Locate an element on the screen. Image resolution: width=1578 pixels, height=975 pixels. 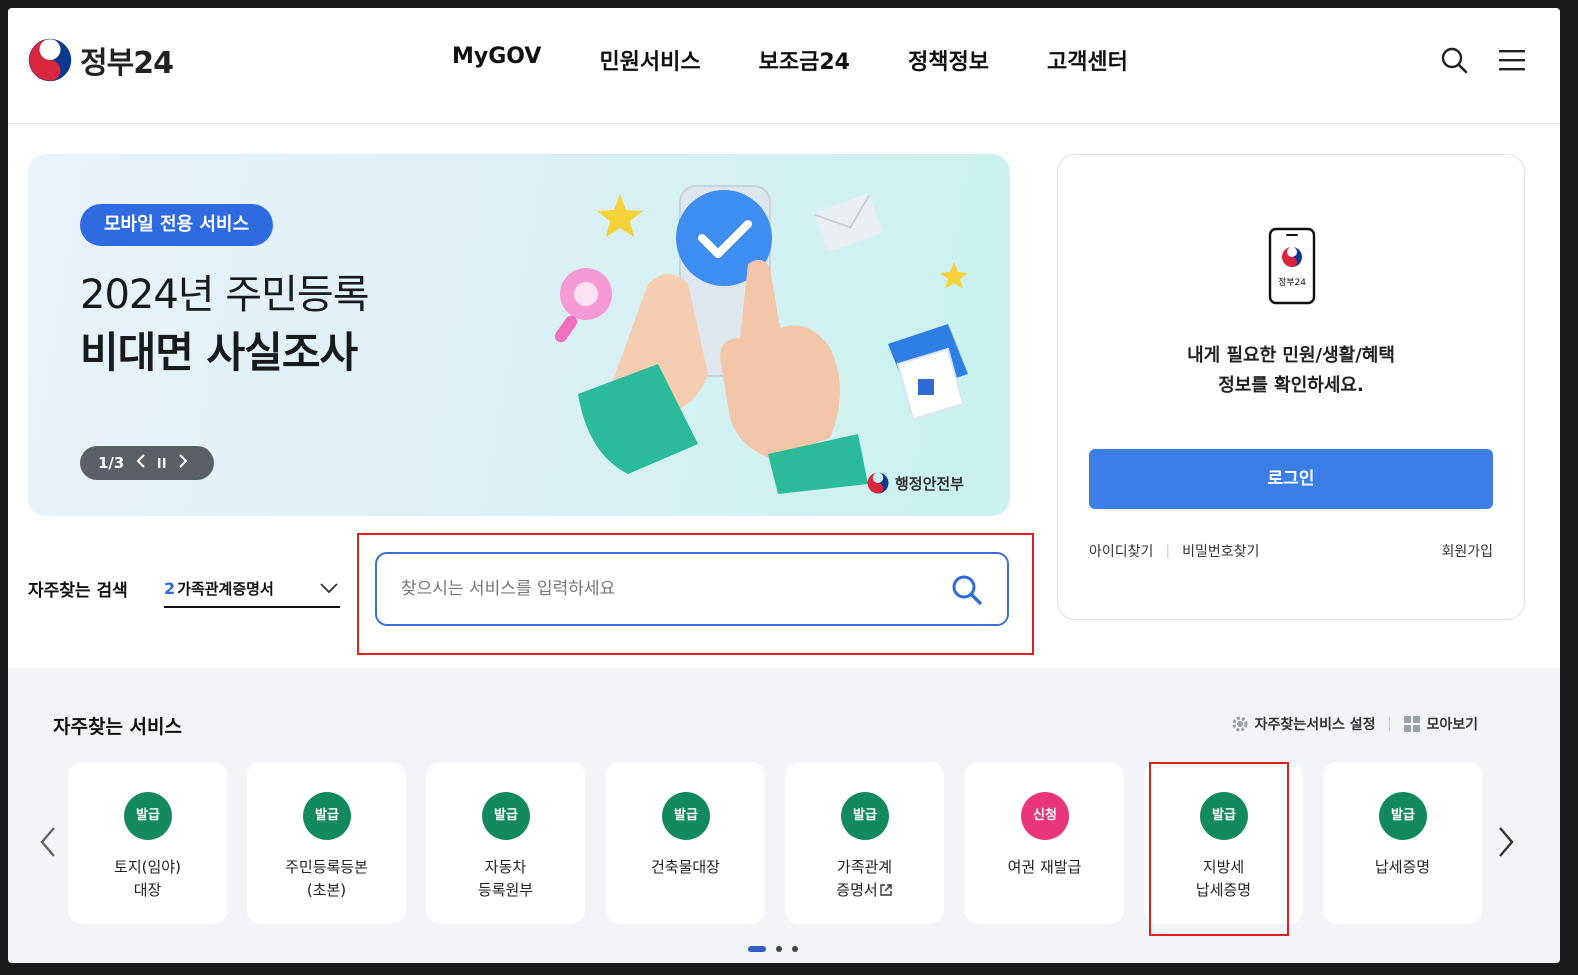
login-message-line2: 정보를 확인하세요. is located at coordinates (1291, 385).